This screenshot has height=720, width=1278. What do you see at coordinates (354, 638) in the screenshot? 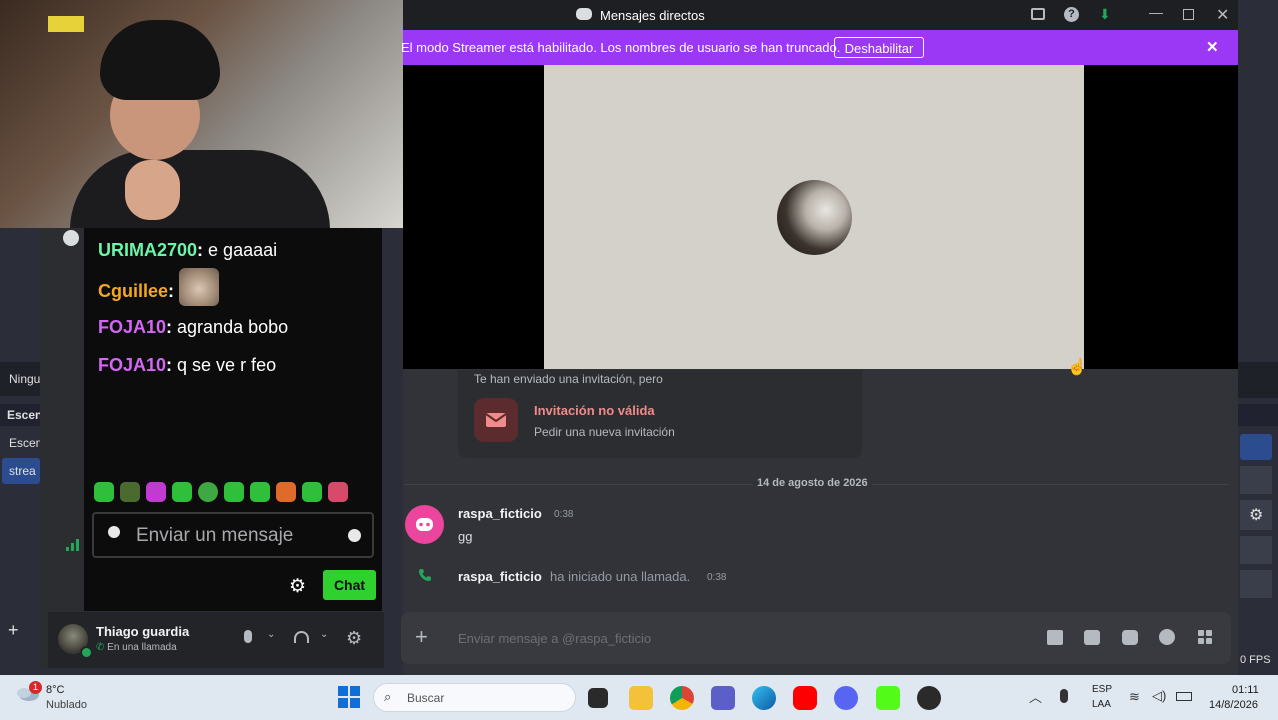
I see `user-settings-icon: ⚙` at bounding box center [354, 638].